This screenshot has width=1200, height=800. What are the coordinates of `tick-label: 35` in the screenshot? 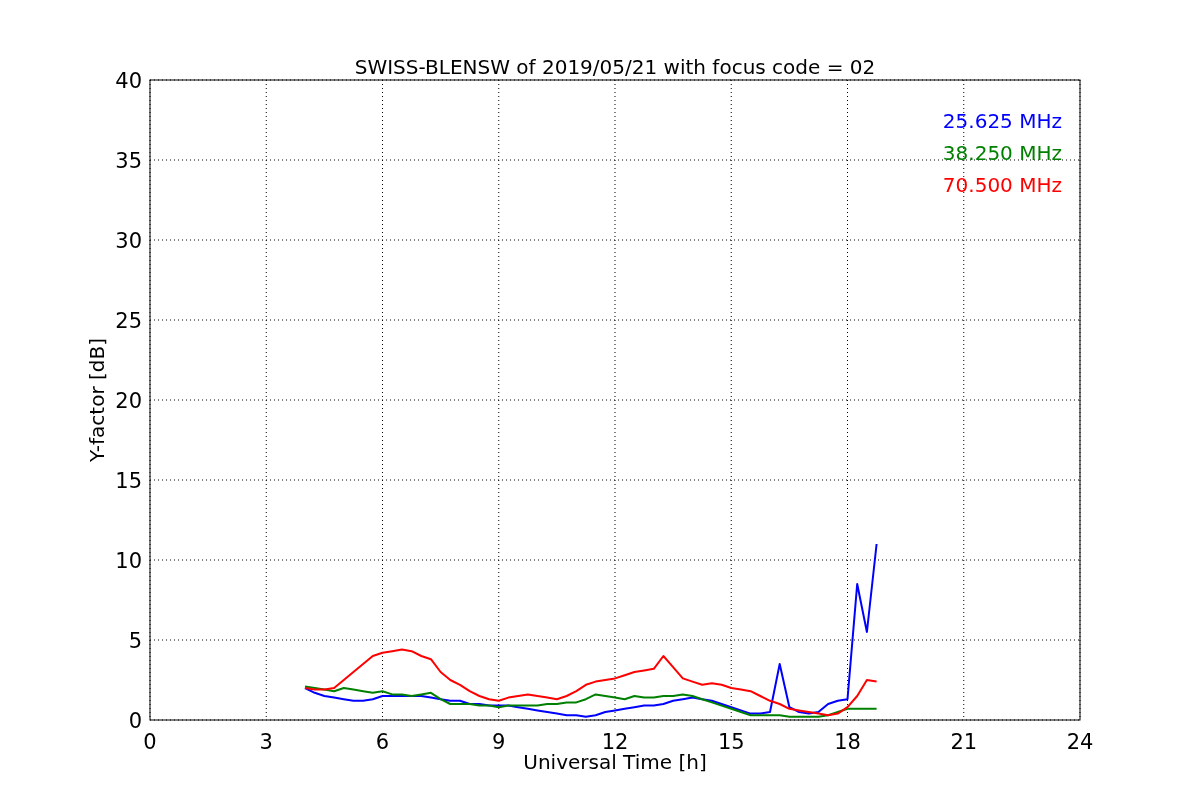 It's located at (128, 161).